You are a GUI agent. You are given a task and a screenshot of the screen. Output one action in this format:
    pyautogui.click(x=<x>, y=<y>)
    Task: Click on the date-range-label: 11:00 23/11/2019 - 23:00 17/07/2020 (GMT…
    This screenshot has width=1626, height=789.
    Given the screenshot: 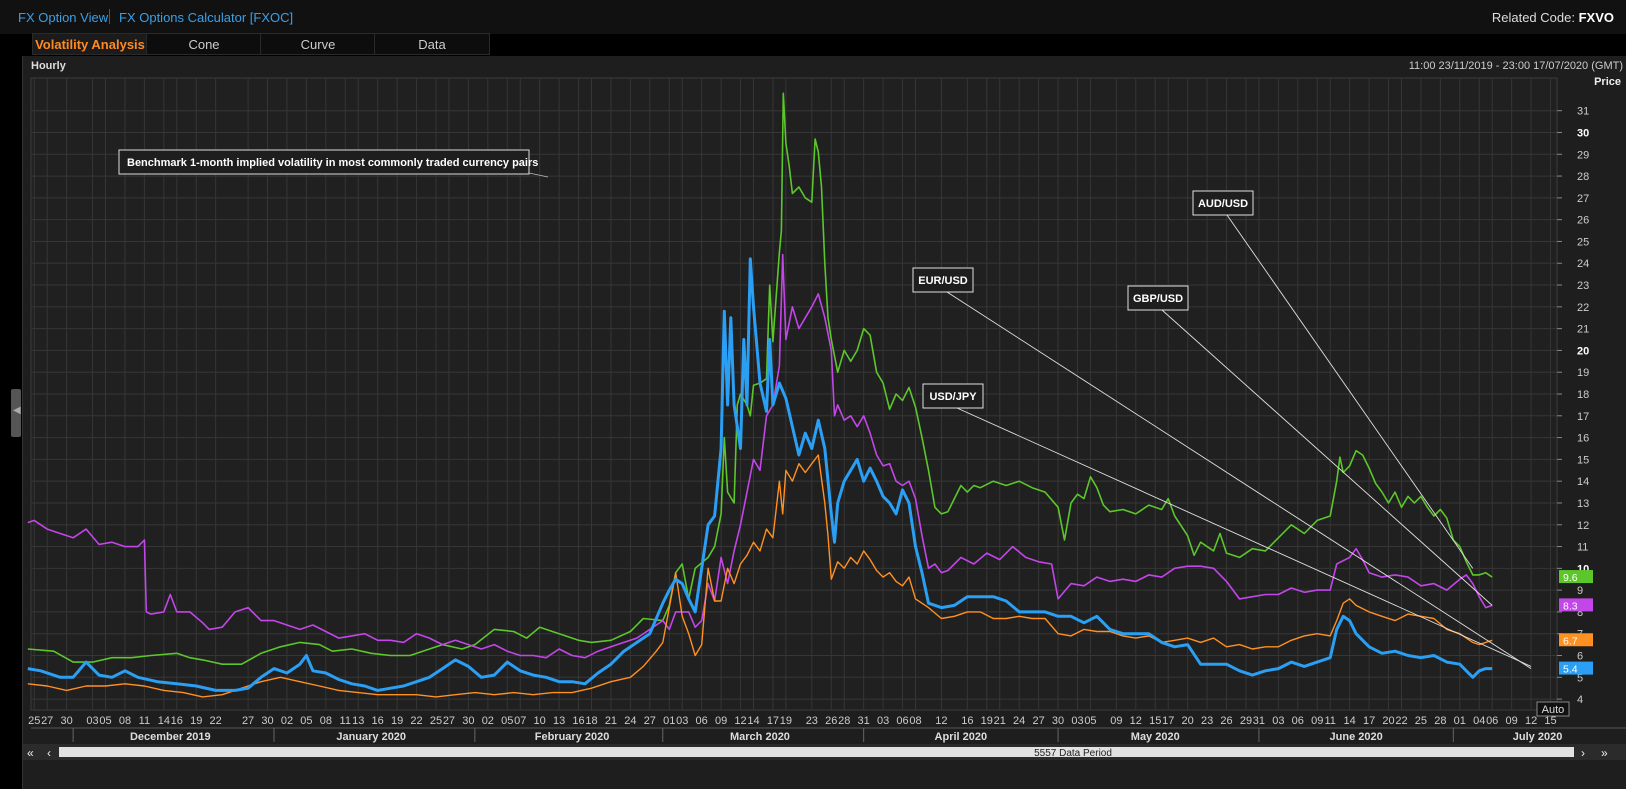 What is the action you would take?
    pyautogui.click(x=1516, y=66)
    